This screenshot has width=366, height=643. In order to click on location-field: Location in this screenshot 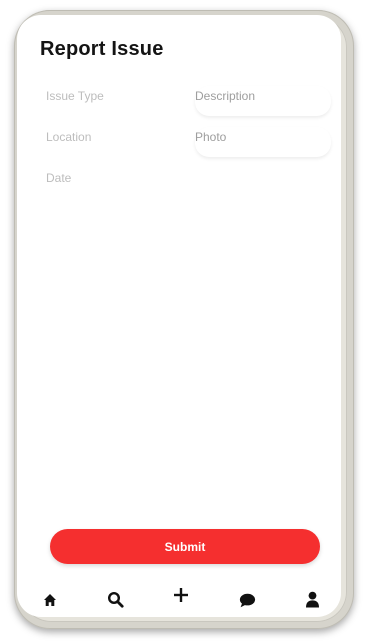, I will do `click(106, 145)`.